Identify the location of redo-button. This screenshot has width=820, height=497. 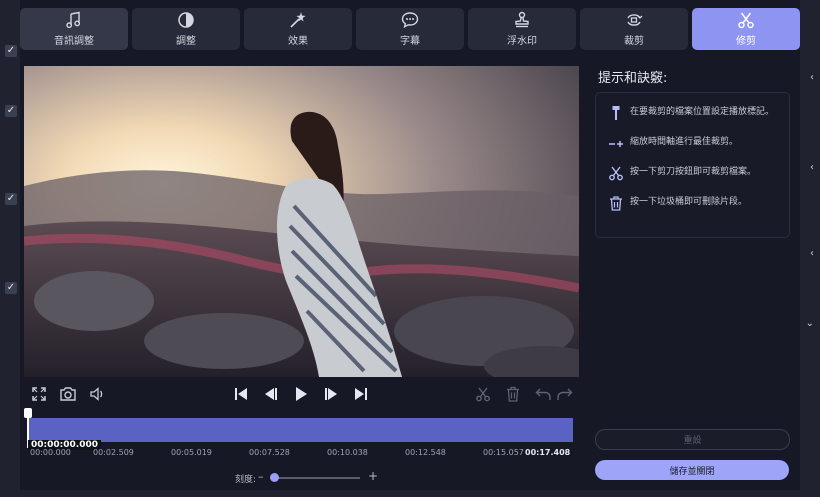
(565, 394).